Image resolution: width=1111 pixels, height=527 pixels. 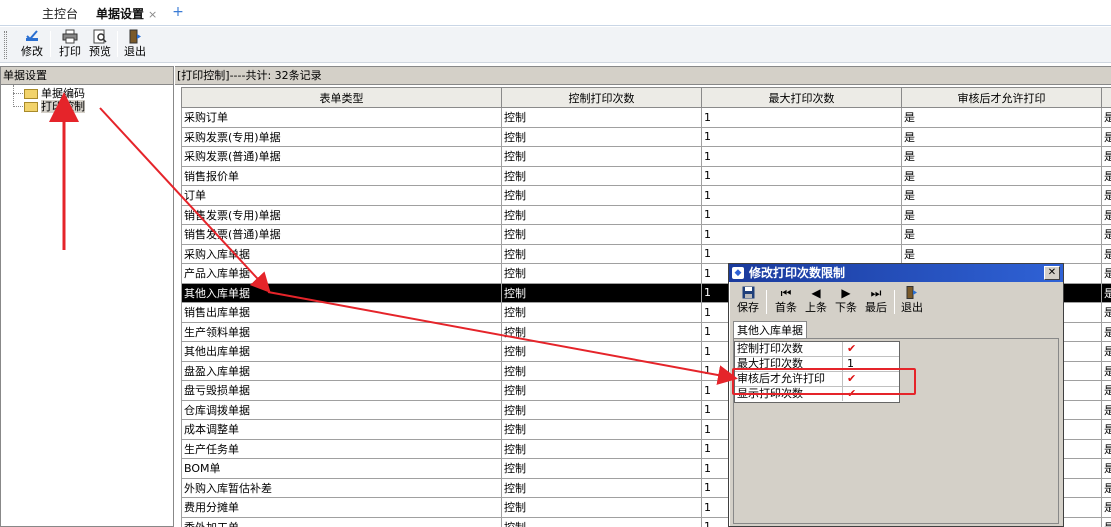 I want to click on checkbox-checked-icon: ✔, so click(x=851, y=349).